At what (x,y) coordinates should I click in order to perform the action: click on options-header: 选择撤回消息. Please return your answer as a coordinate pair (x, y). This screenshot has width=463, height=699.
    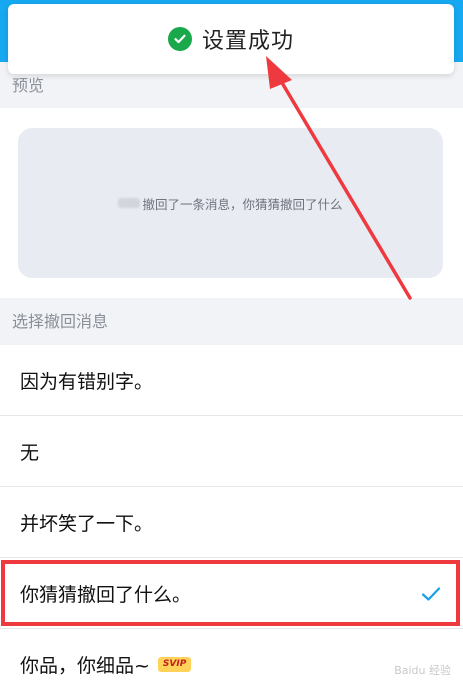
    Looking at the image, I should click on (60, 321).